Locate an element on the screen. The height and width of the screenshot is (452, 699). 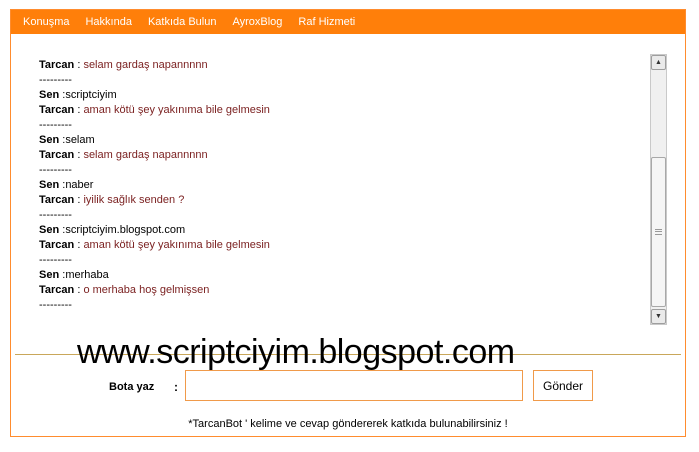
bot-message: Tarcan : o merhaba hoş gelmişsen is located at coordinates (329, 290).